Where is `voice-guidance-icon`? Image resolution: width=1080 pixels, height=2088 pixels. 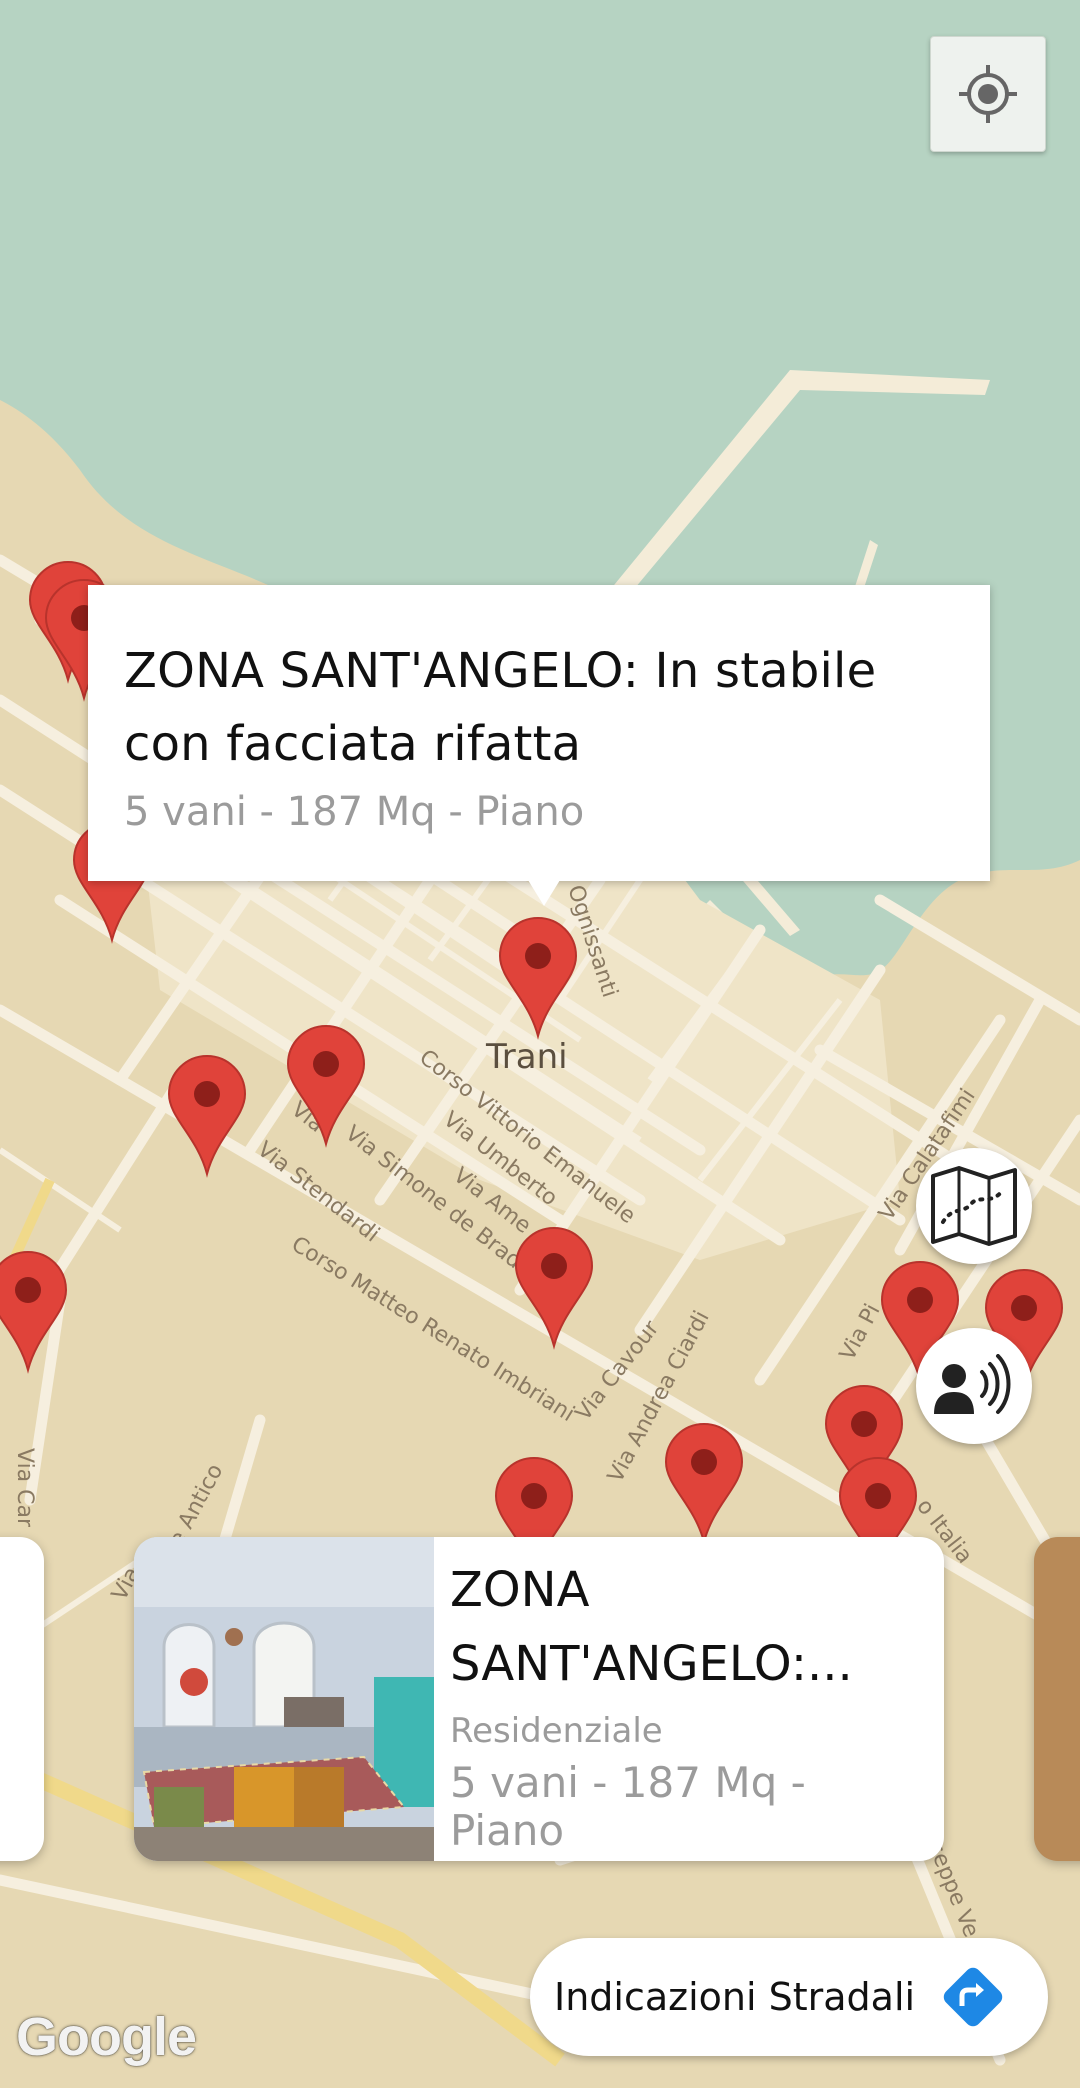 voice-guidance-icon is located at coordinates (972, 1384).